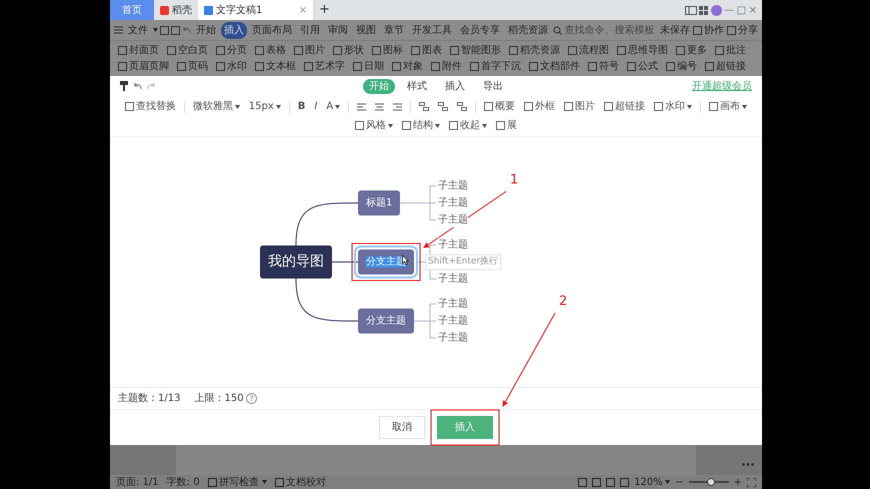 The image size is (870, 489). I want to click on ribbon-item: 批注, so click(730, 50).